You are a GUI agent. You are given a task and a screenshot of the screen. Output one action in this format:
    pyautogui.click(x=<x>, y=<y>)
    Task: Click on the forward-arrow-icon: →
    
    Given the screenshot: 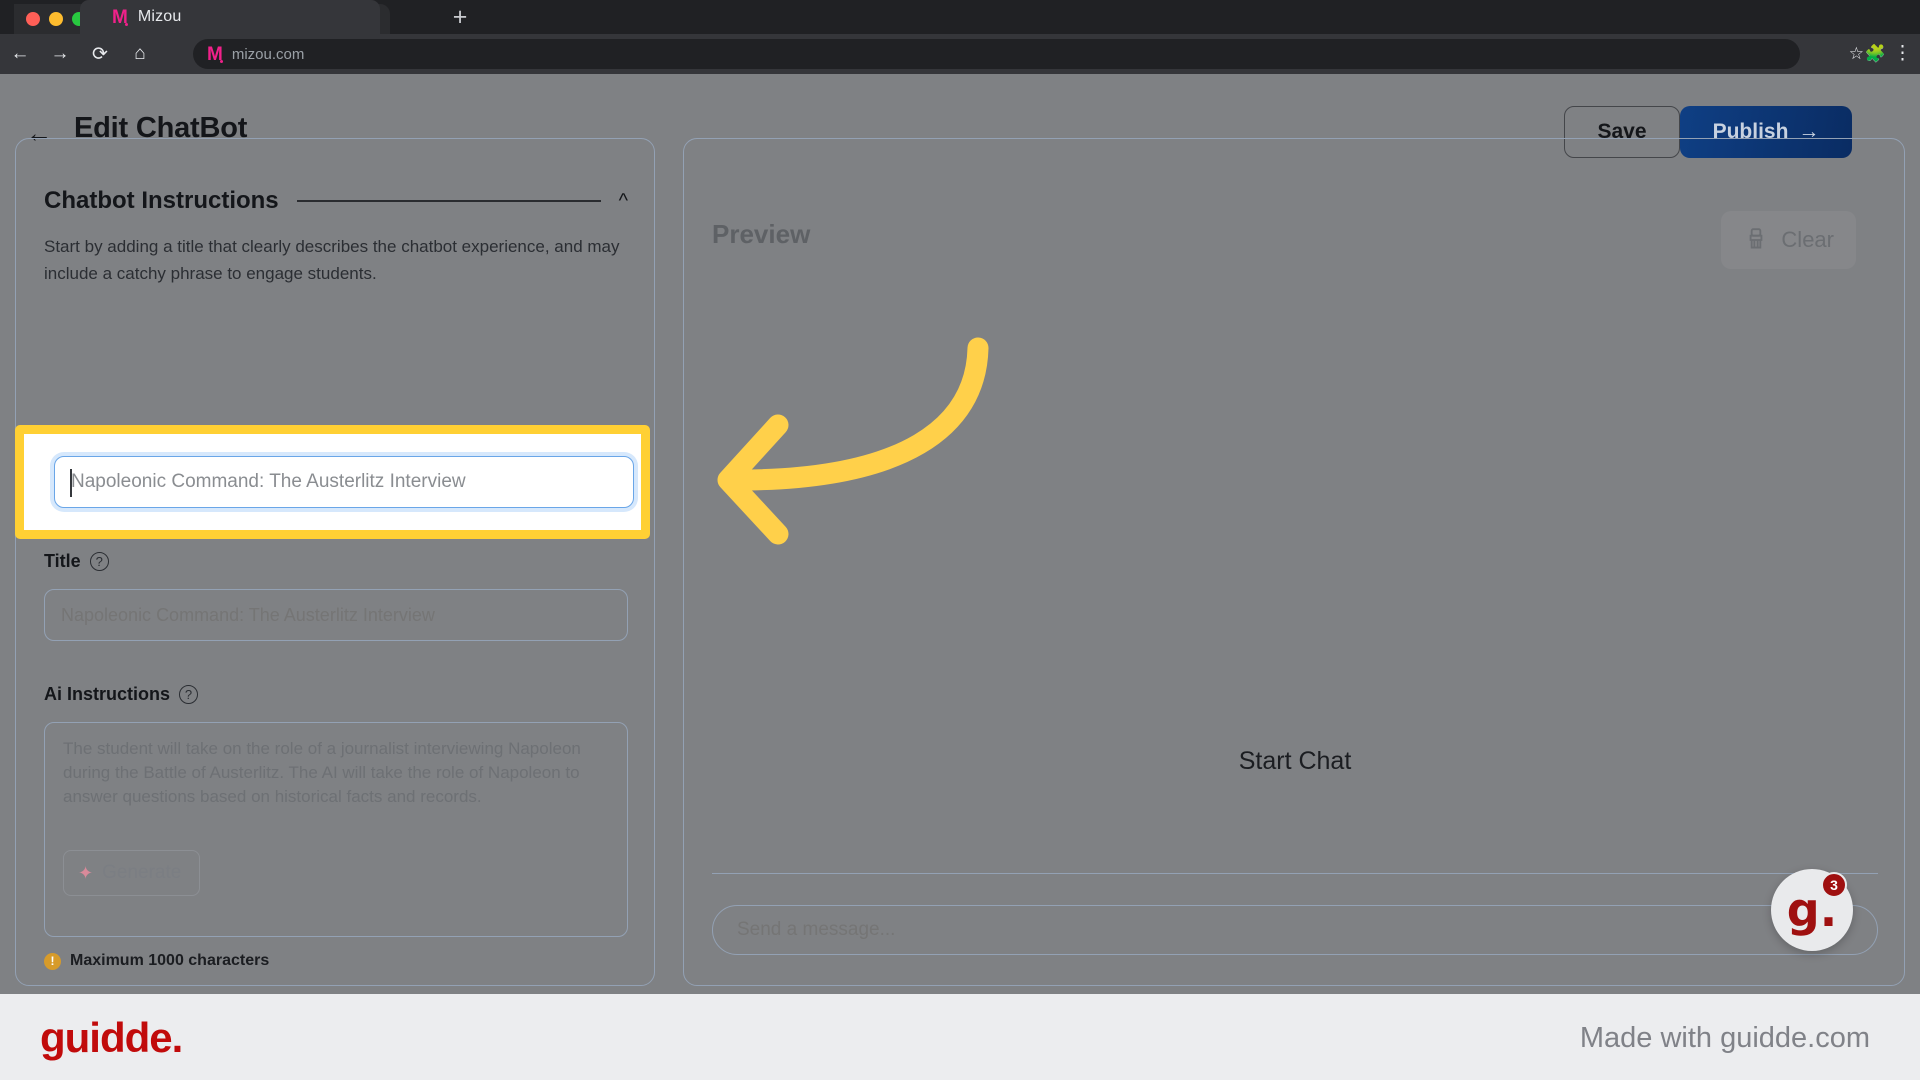 What is the action you would take?
    pyautogui.click(x=60, y=54)
    